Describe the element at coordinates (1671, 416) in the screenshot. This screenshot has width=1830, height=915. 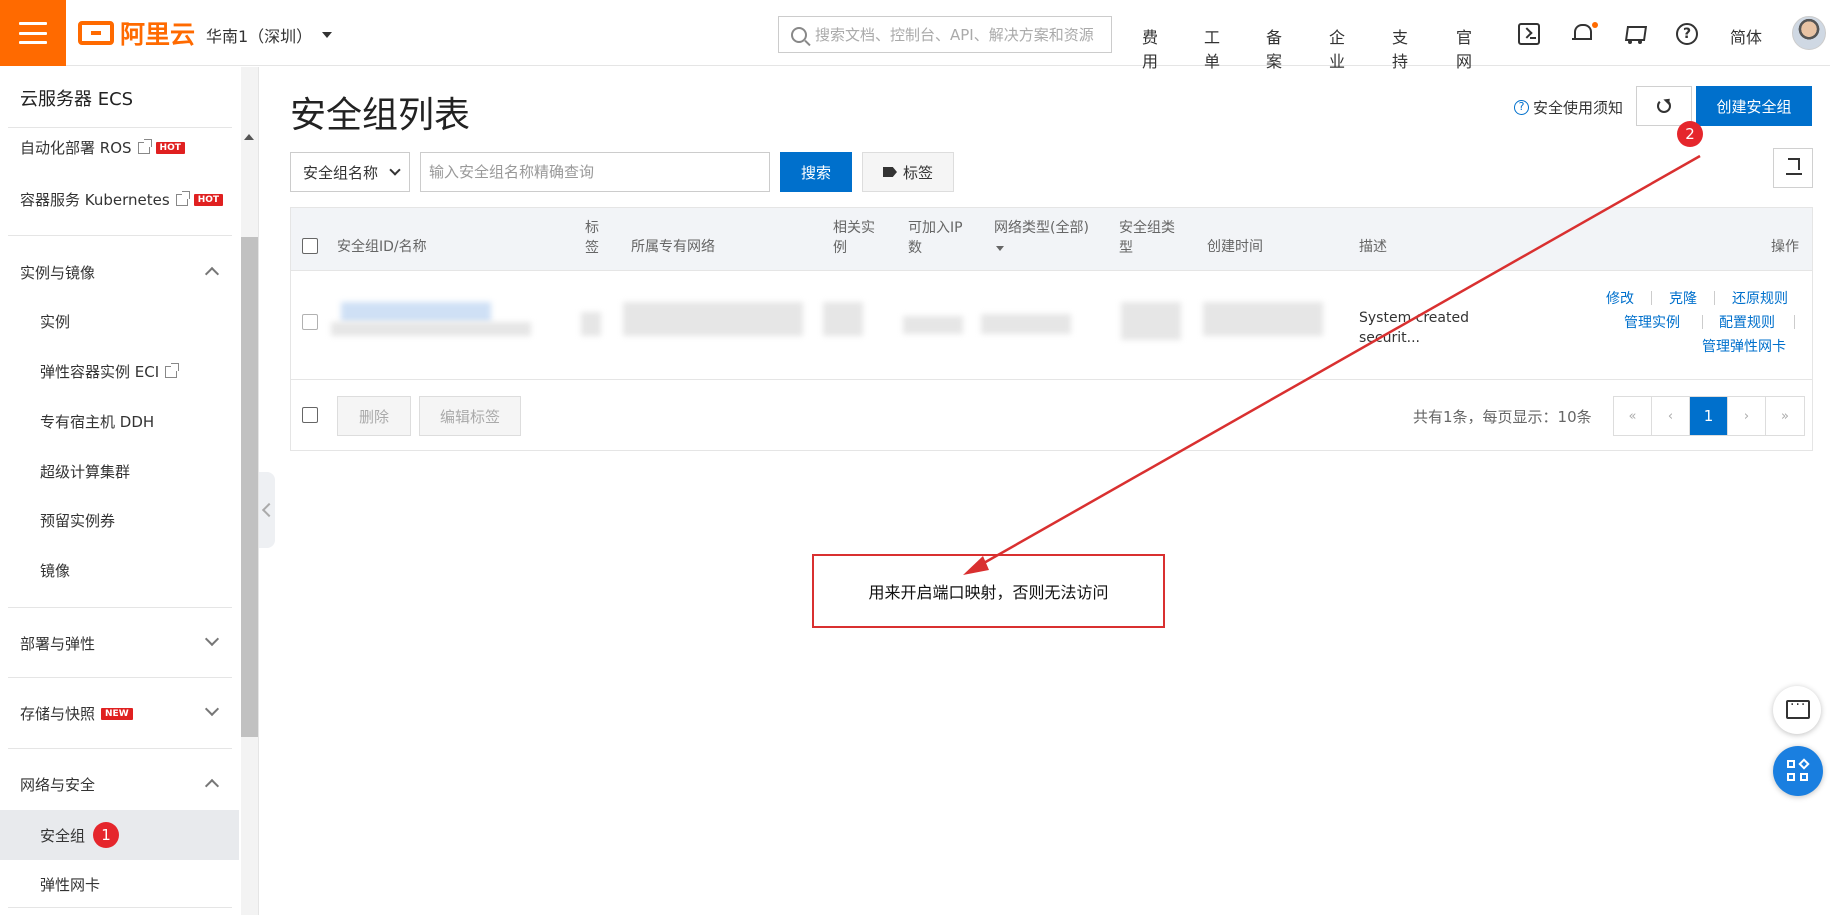
I see `page-prev-button: ‹` at that location.